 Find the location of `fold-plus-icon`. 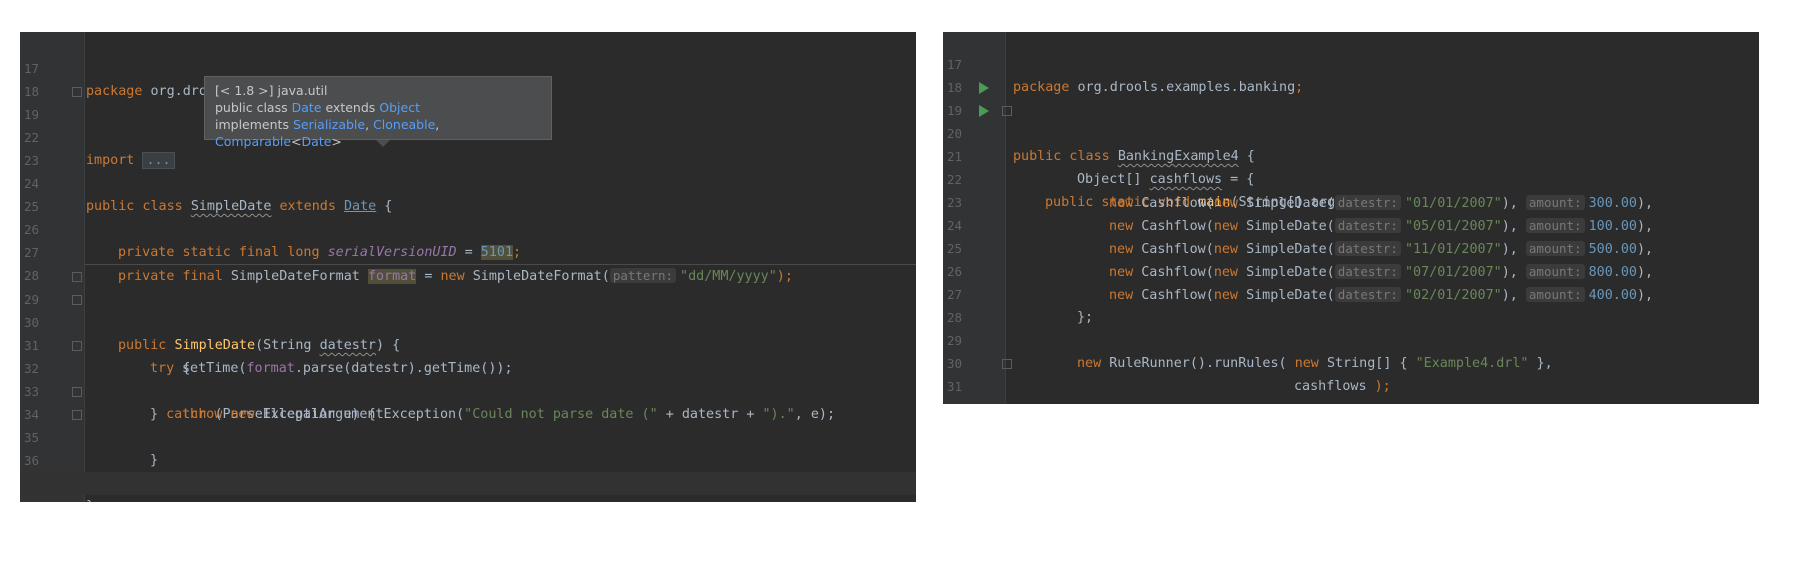

fold-plus-icon is located at coordinates (77, 92).